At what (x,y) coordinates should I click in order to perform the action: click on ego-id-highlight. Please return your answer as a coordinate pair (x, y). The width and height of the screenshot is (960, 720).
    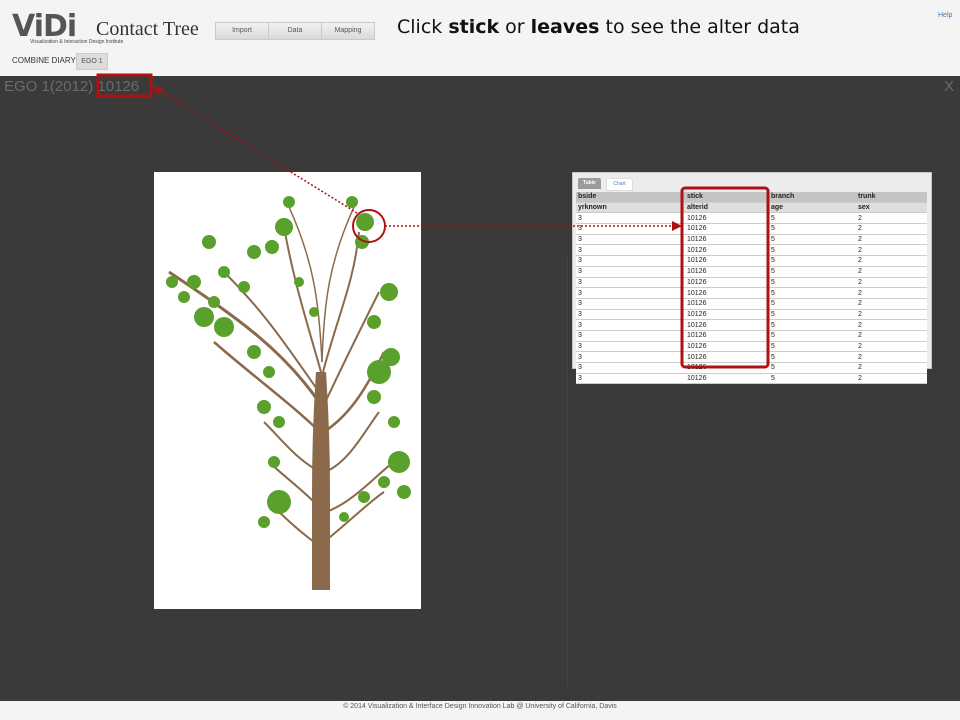
    Looking at the image, I should click on (124, 85).